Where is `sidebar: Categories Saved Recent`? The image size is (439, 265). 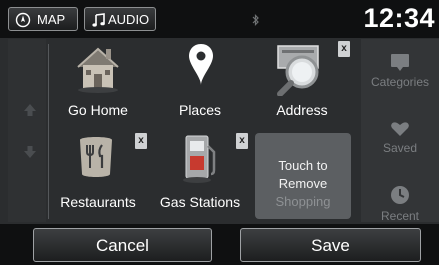 sidebar: Categories Saved Recent is located at coordinates (400, 131).